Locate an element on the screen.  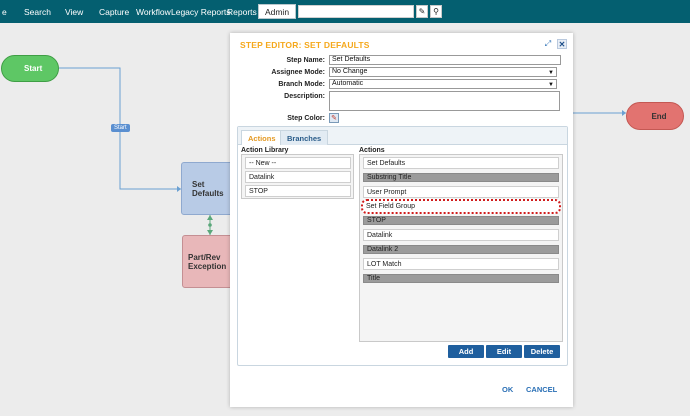
set-defaults-node: Set Defaults is located at coordinates (207, 188).